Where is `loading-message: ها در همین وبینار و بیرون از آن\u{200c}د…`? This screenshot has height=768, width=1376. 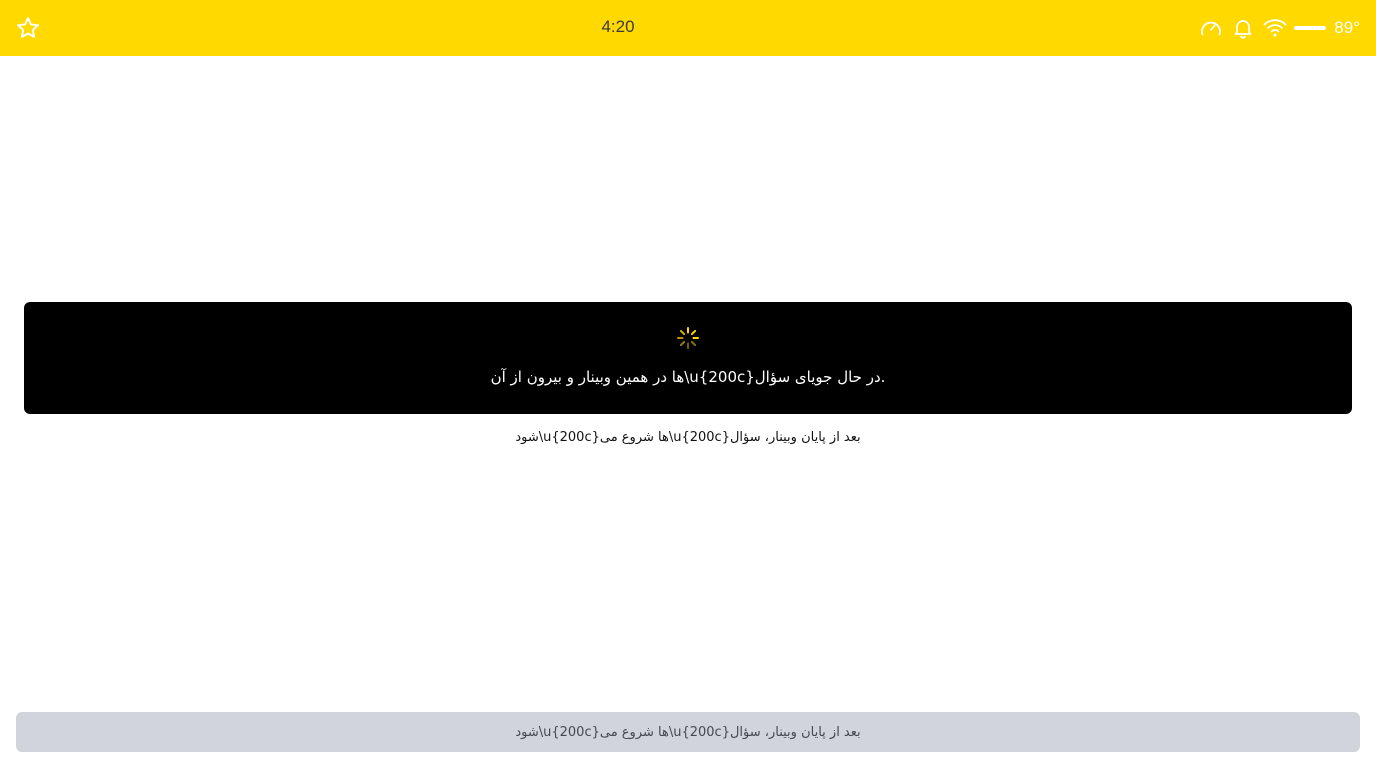
loading-message: ها در همین وبینار و بیرون از آن\u{200c}د… is located at coordinates (688, 377).